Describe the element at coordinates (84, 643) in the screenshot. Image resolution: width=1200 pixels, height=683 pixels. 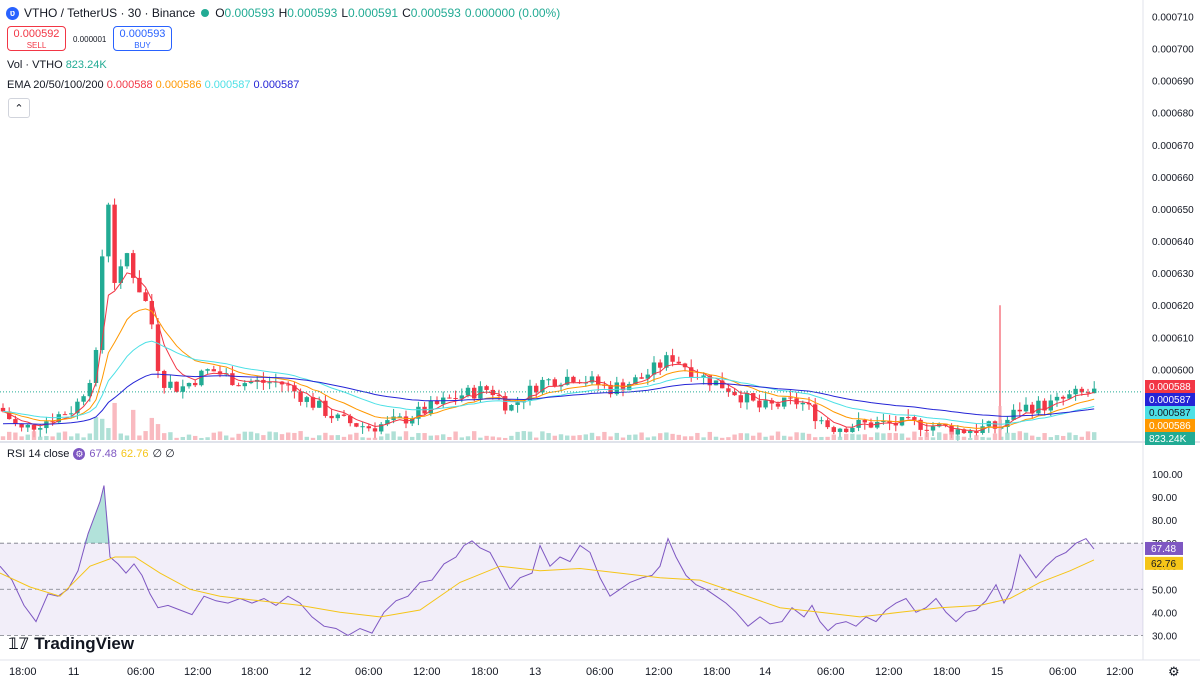
I see `brand-name: TradingView` at that location.